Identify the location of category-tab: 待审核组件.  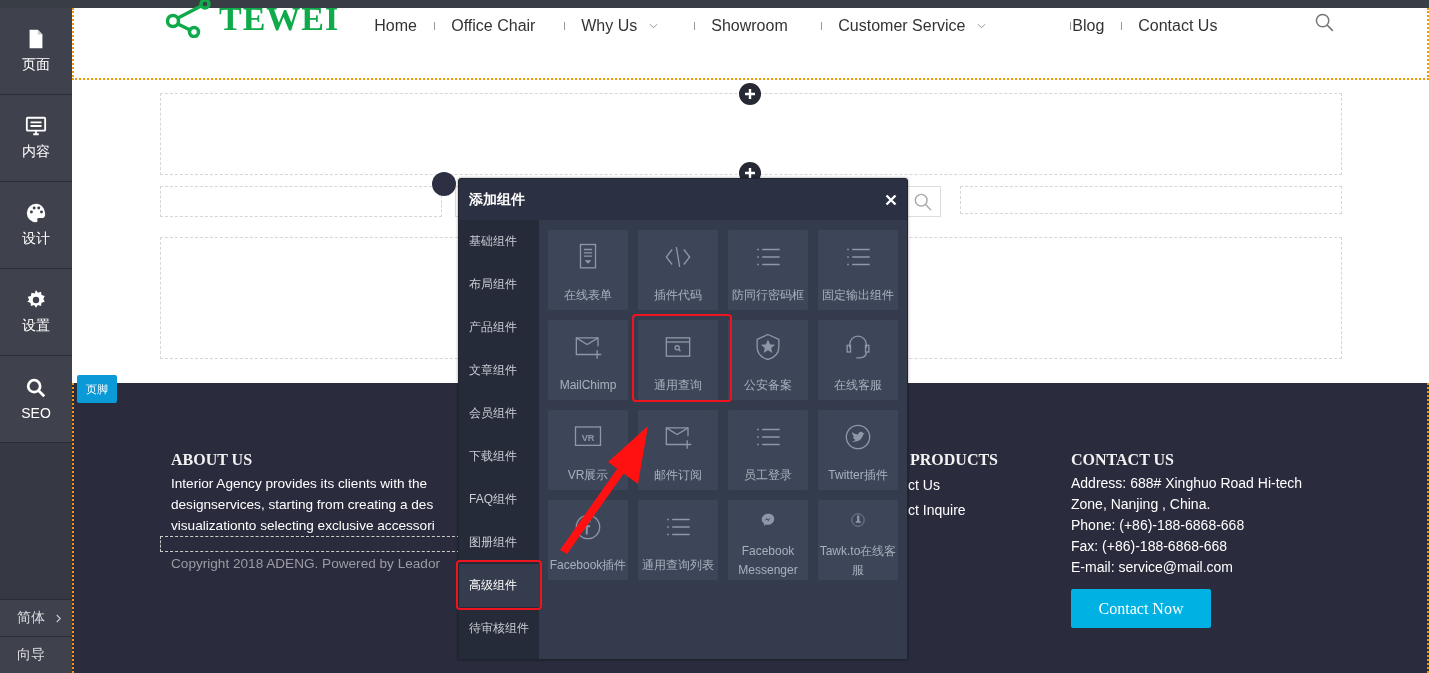
(499, 628).